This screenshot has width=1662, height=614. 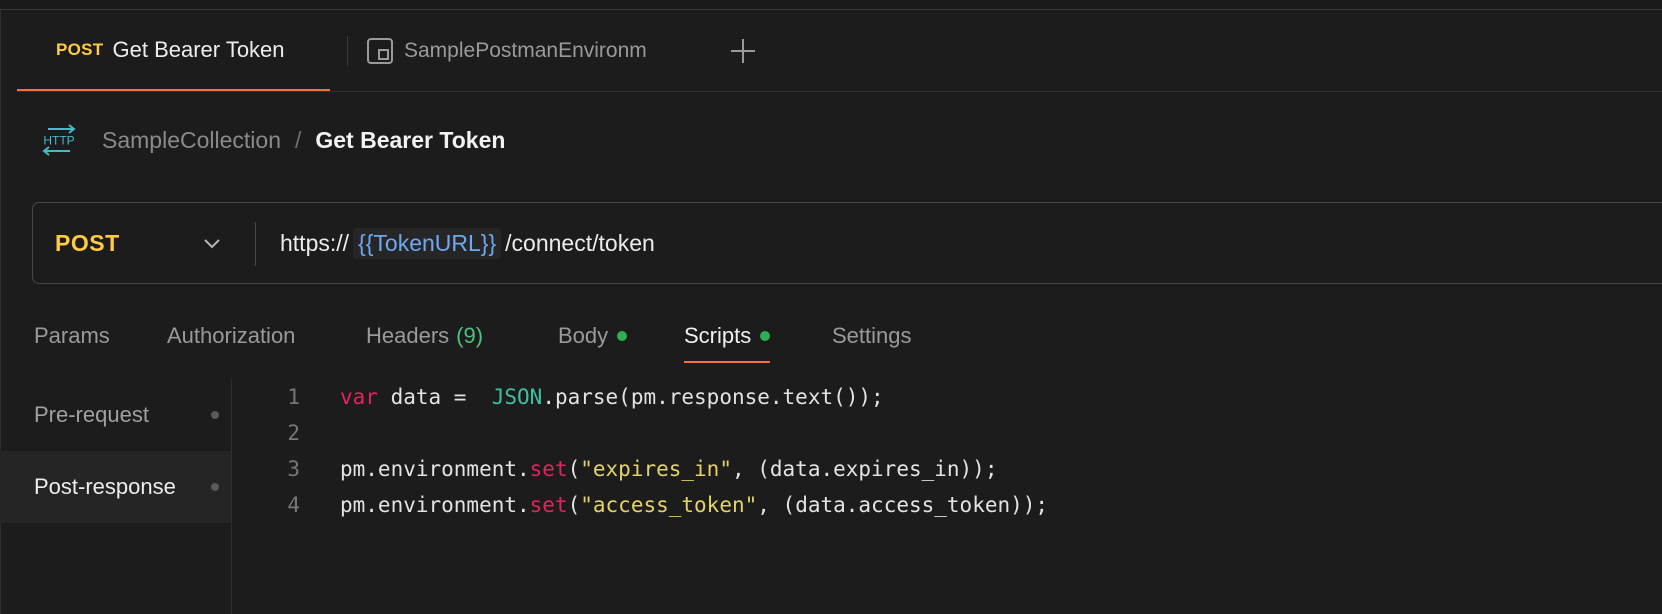 I want to click on scripts-status-dot, so click(x=765, y=335).